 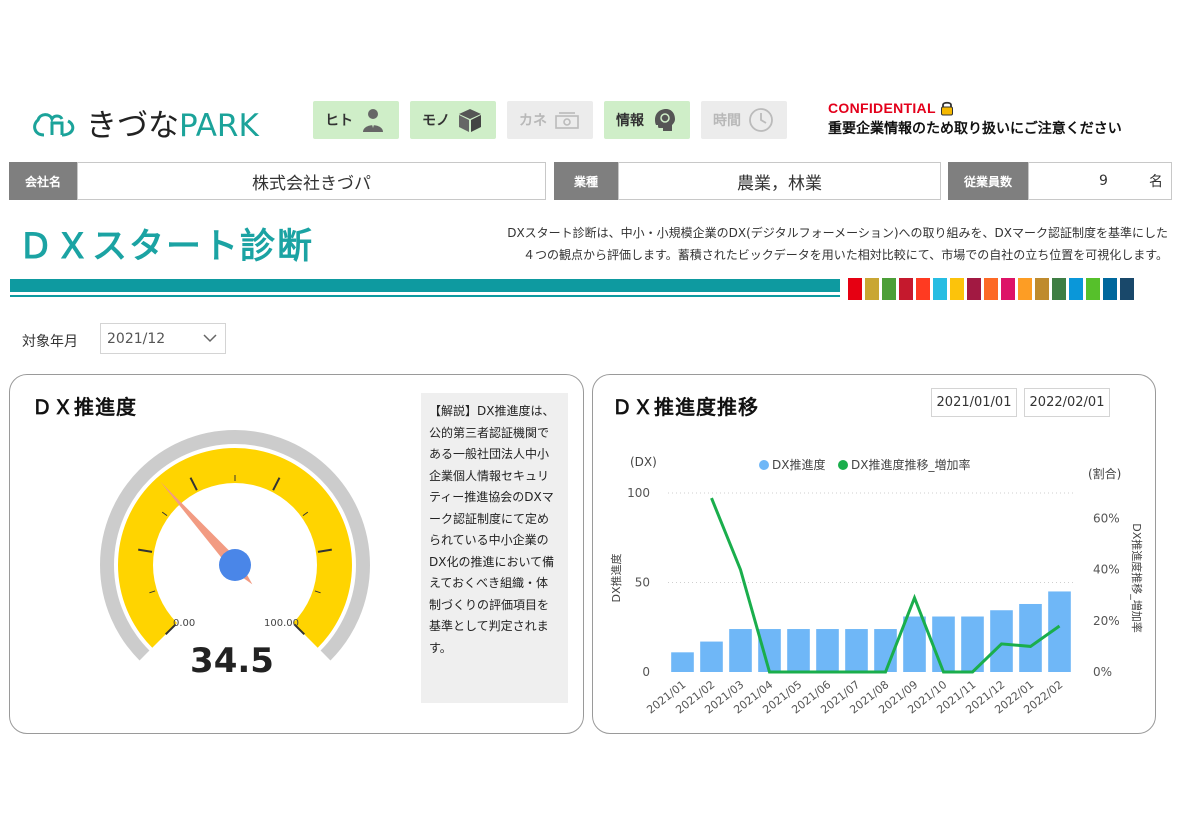 What do you see at coordinates (1156, 182) in the screenshot?
I see `employees-unit: 名` at bounding box center [1156, 182].